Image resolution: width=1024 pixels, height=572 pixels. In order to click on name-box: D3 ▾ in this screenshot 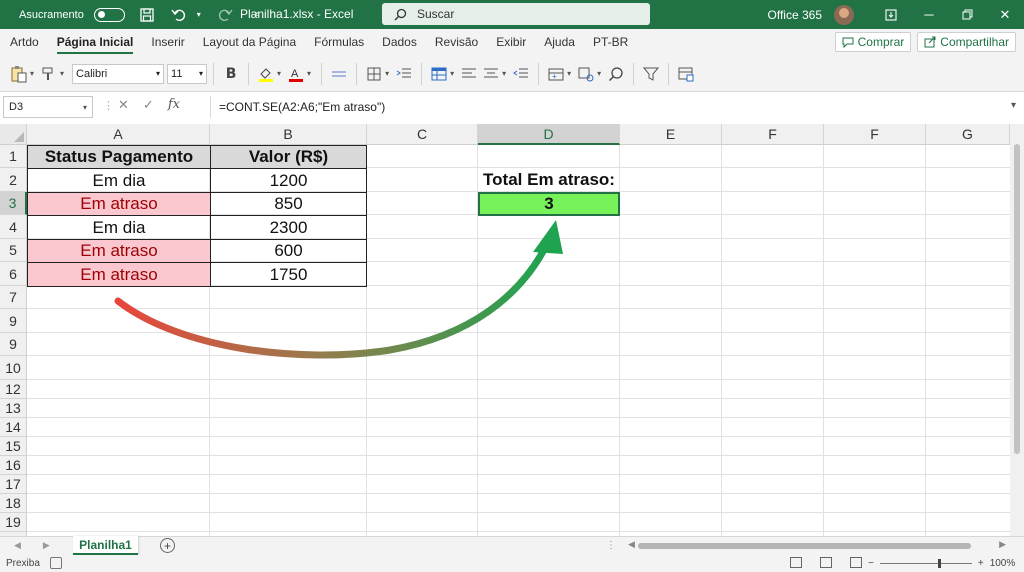, I will do `click(48, 107)`.